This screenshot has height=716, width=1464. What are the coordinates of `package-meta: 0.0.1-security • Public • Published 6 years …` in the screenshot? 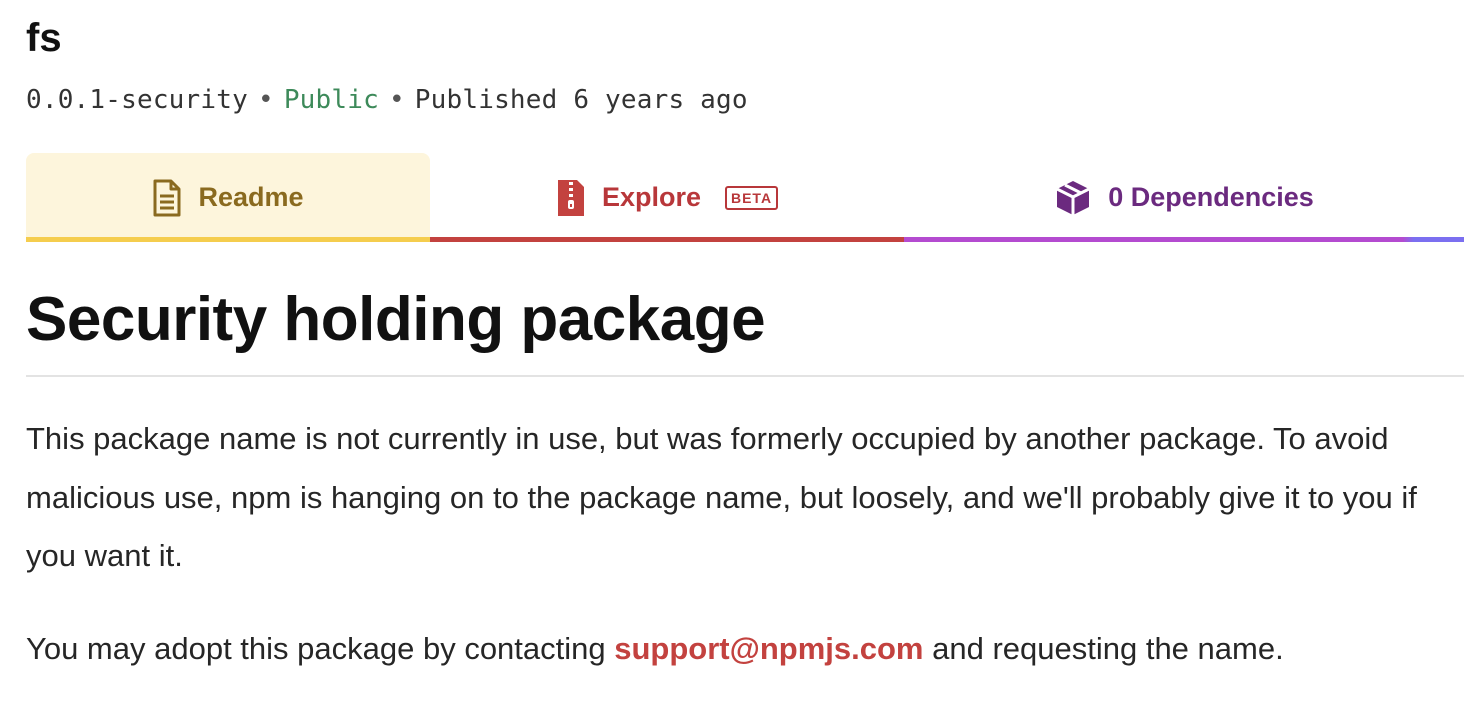 It's located at (387, 100).